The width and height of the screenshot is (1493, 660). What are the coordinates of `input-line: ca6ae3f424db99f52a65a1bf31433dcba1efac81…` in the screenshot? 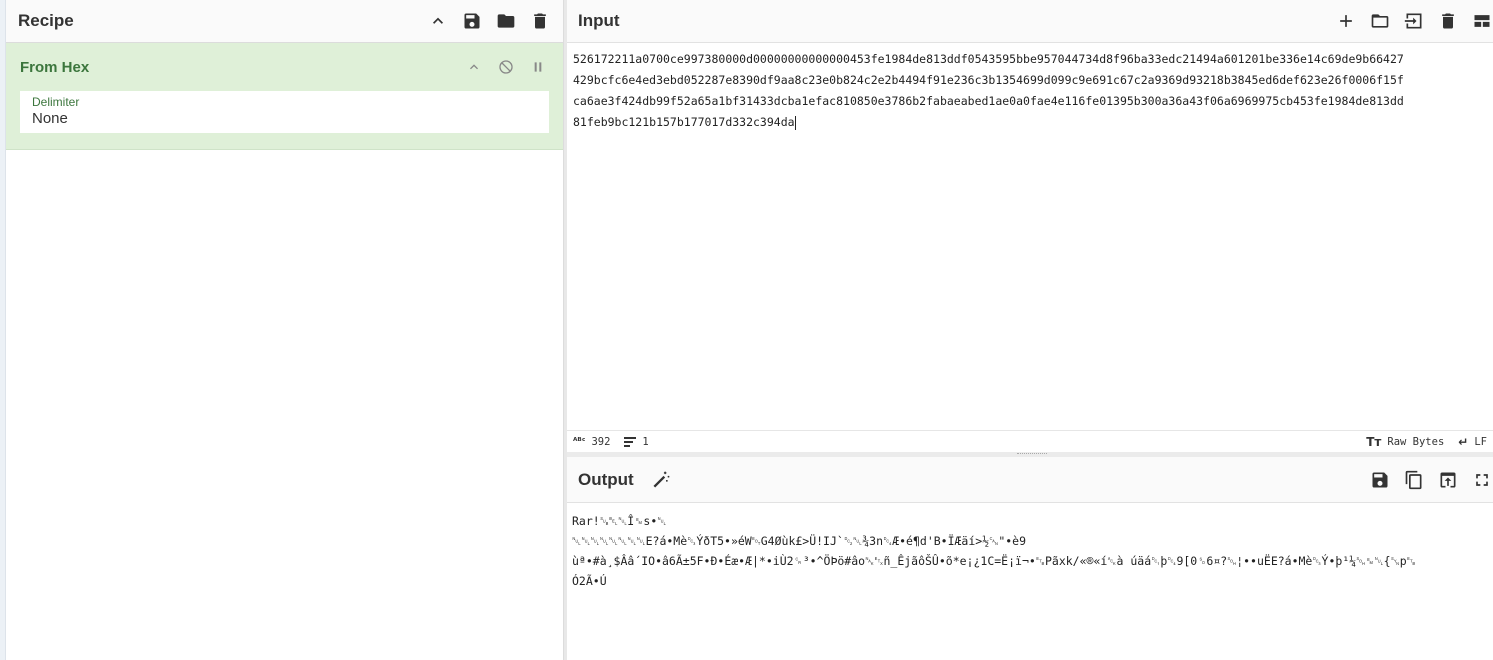 It's located at (988, 101).